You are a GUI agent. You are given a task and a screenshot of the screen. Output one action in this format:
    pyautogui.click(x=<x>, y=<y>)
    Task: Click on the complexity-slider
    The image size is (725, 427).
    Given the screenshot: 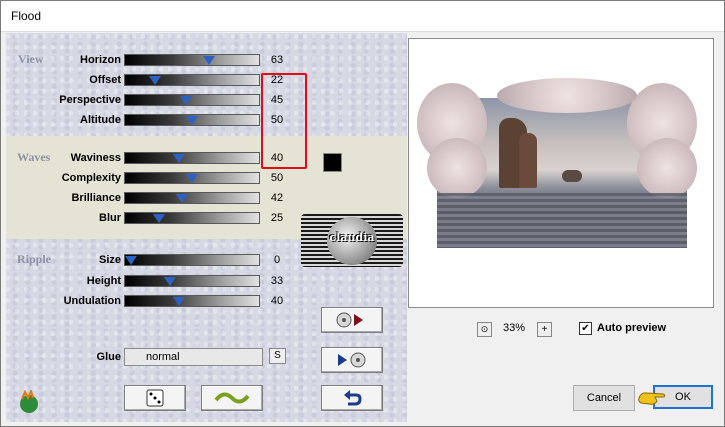 What is the action you would take?
    pyautogui.click(x=192, y=178)
    